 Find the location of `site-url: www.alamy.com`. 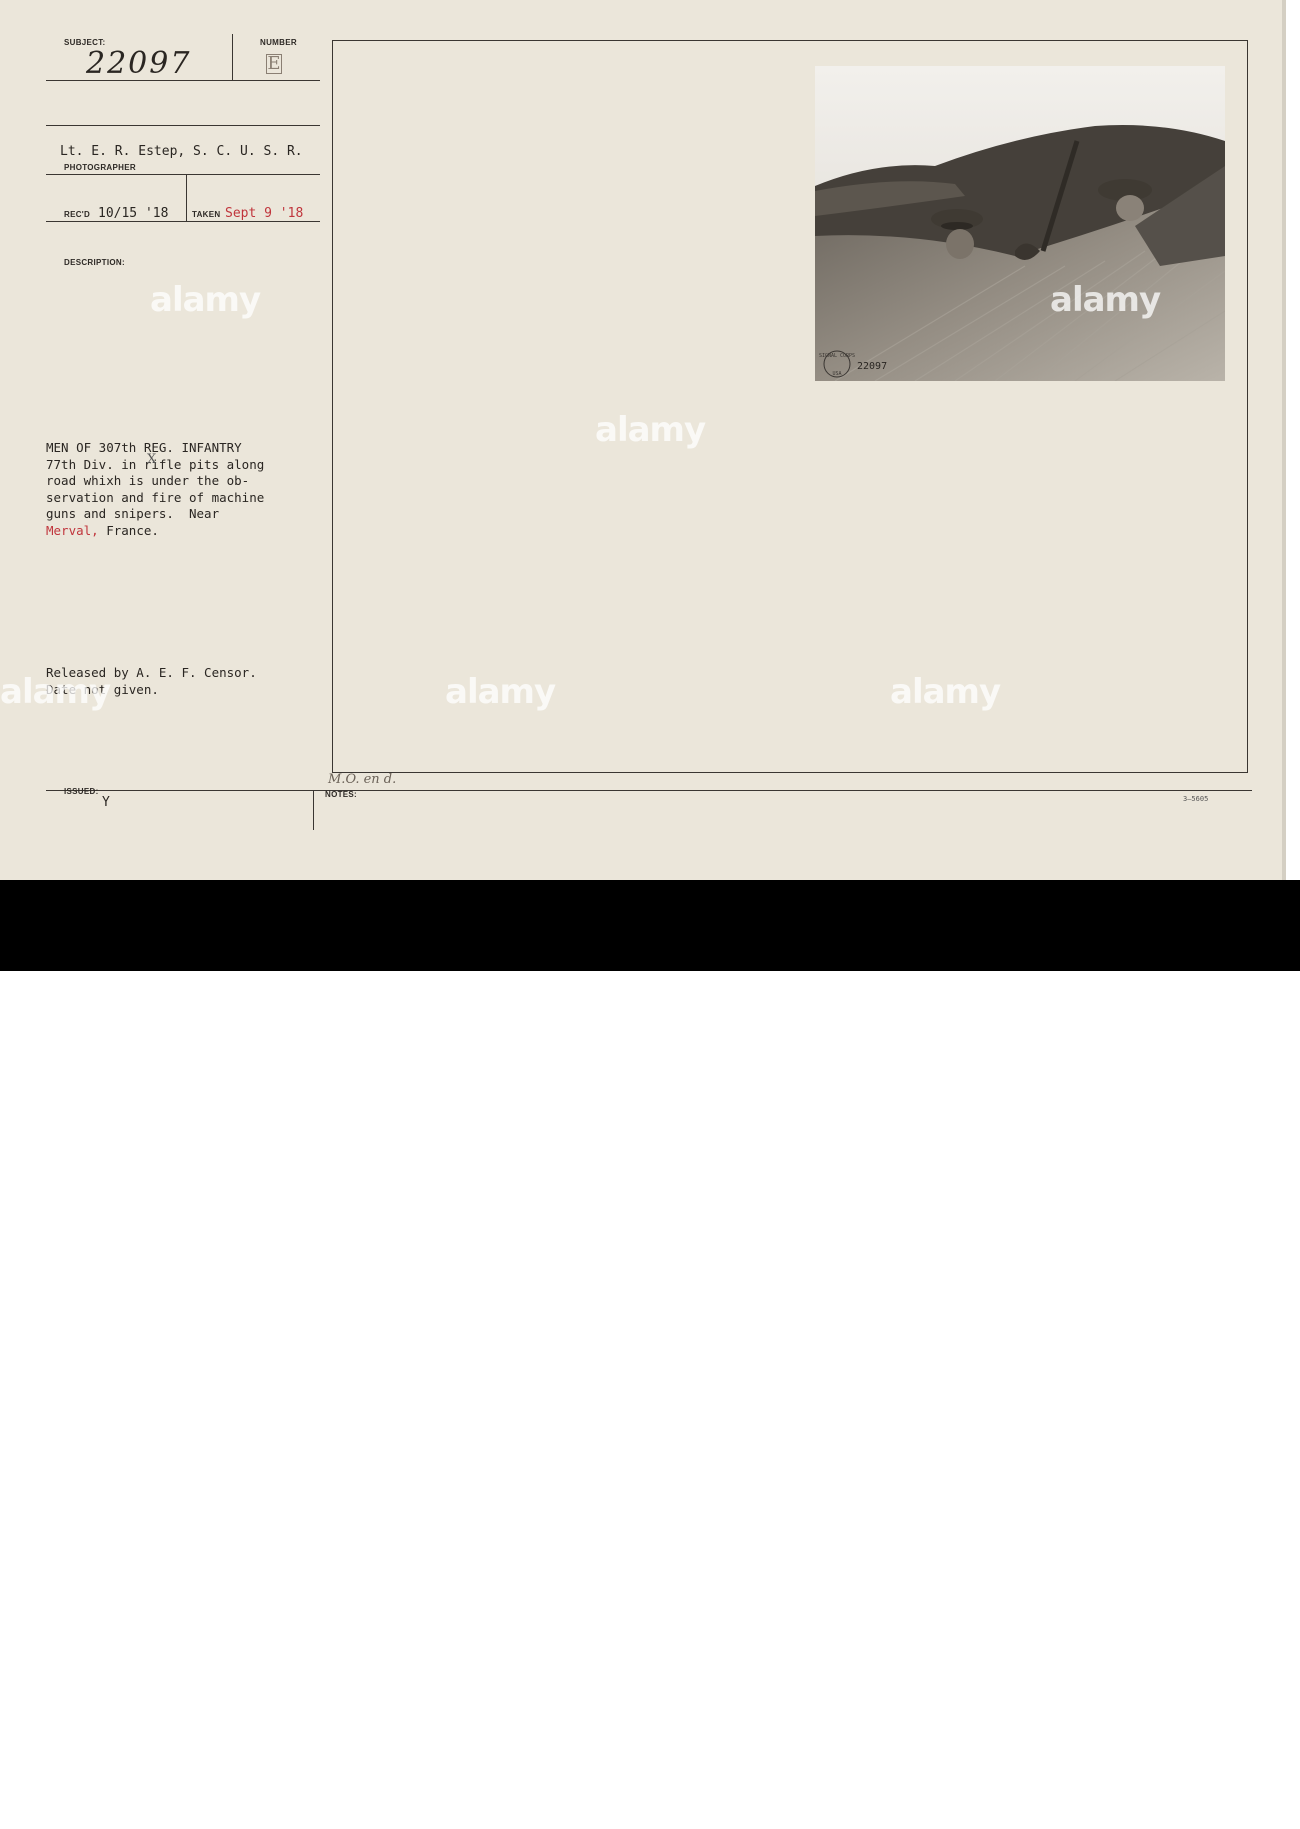

site-url: www.alamy.com is located at coordinates (1227, 1822).